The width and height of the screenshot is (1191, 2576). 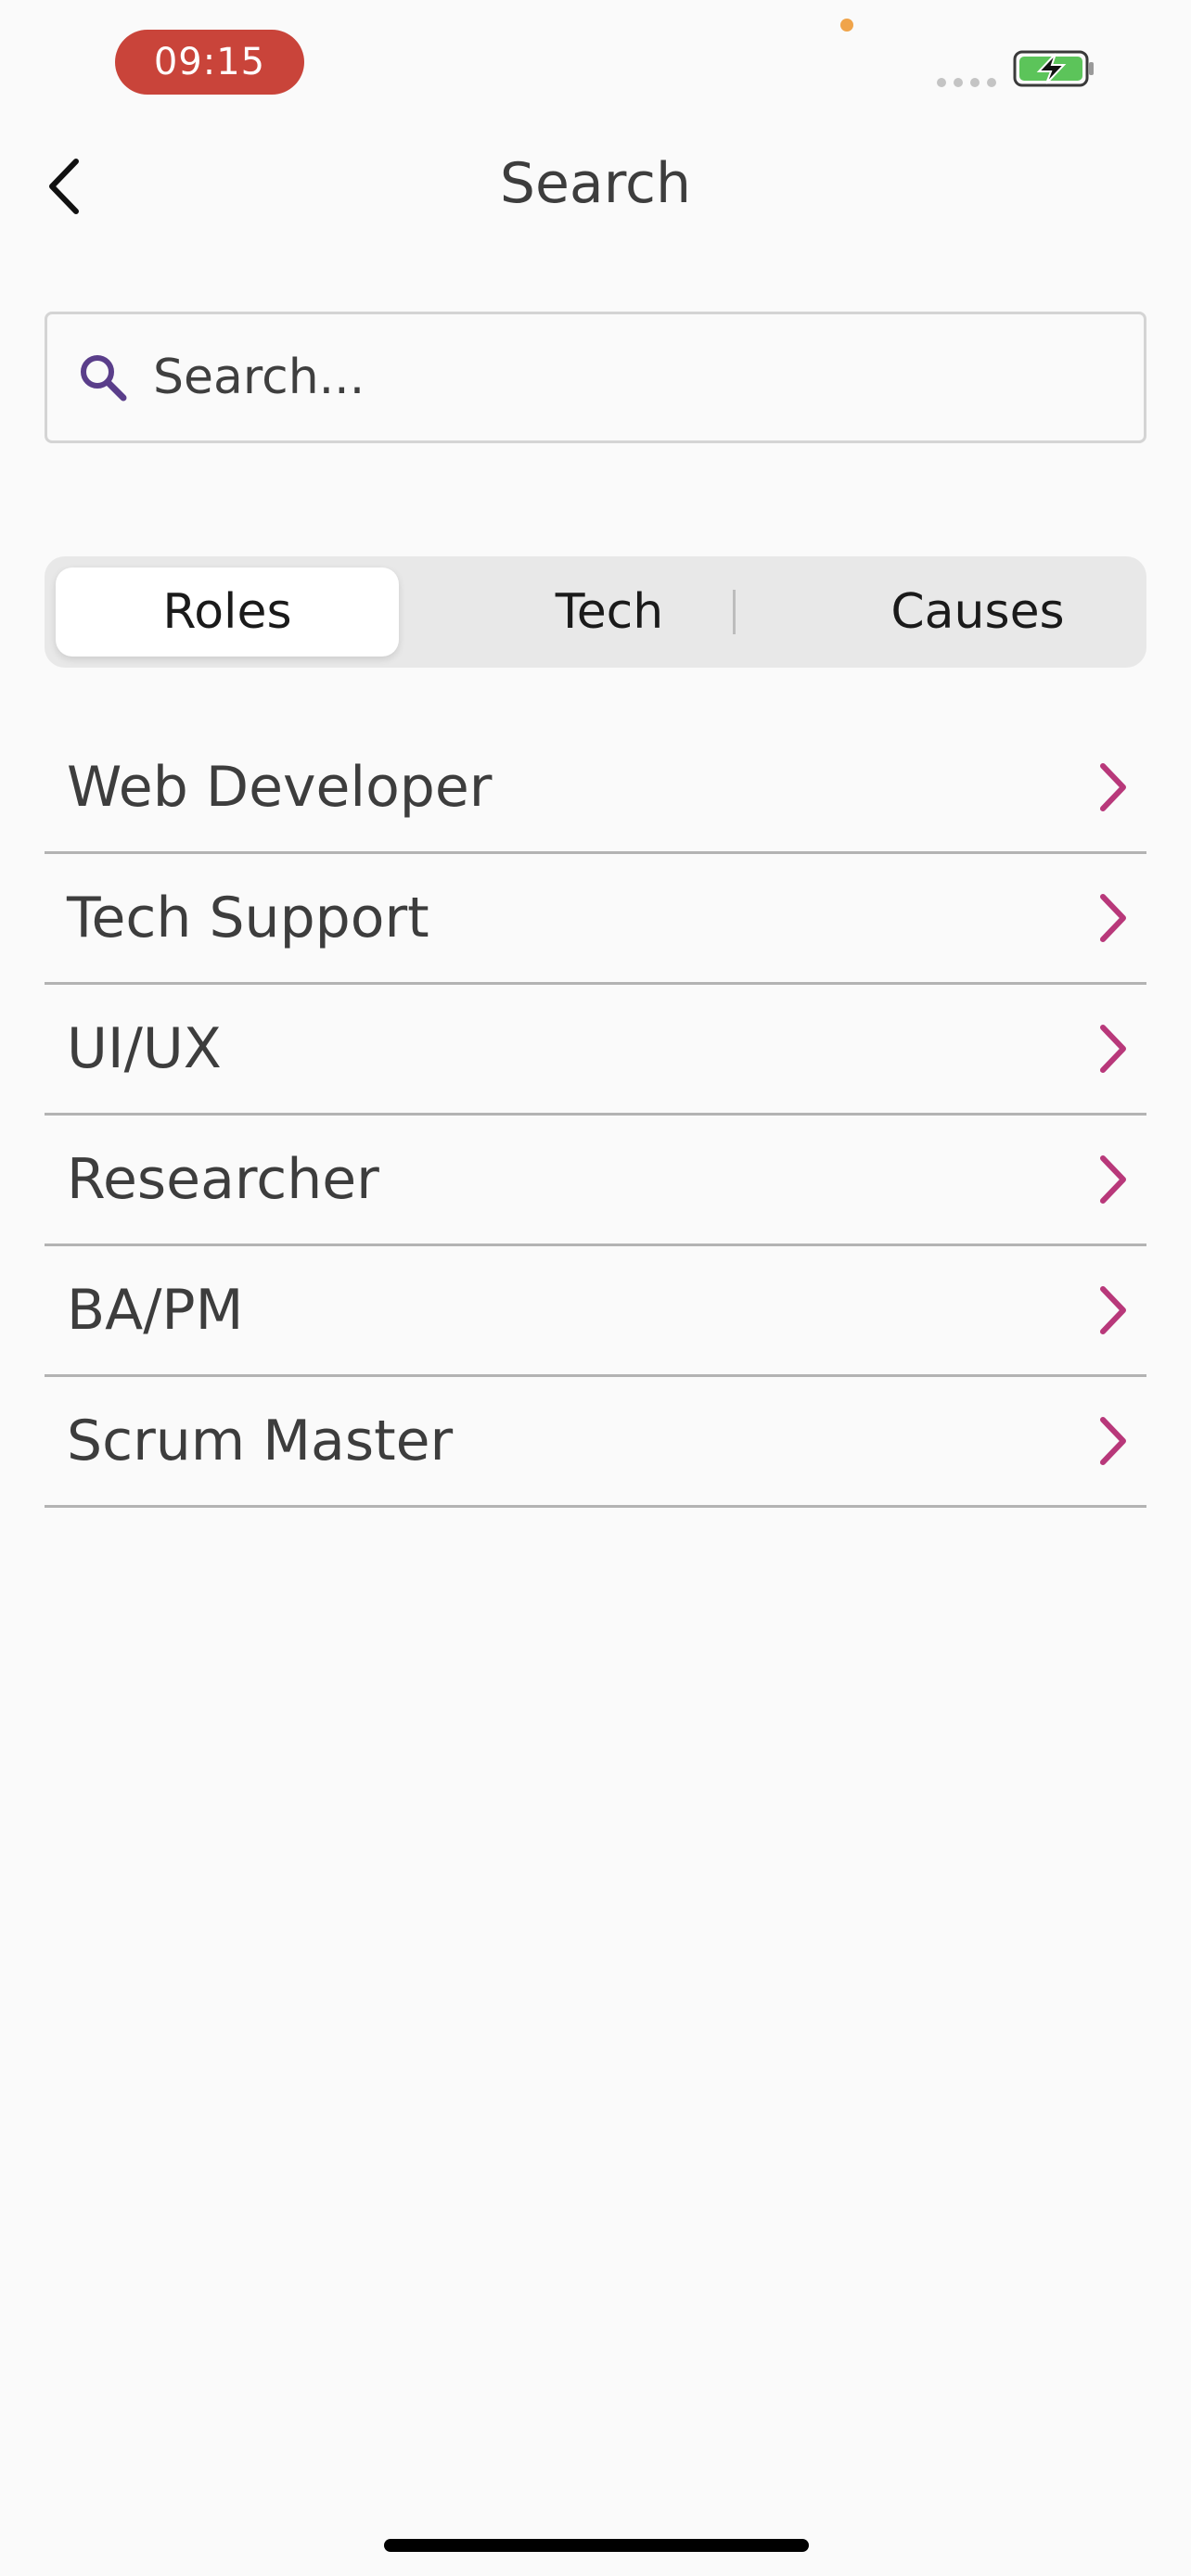 What do you see at coordinates (260, 1441) in the screenshot?
I see `list-item-label: Scrum Master` at bounding box center [260, 1441].